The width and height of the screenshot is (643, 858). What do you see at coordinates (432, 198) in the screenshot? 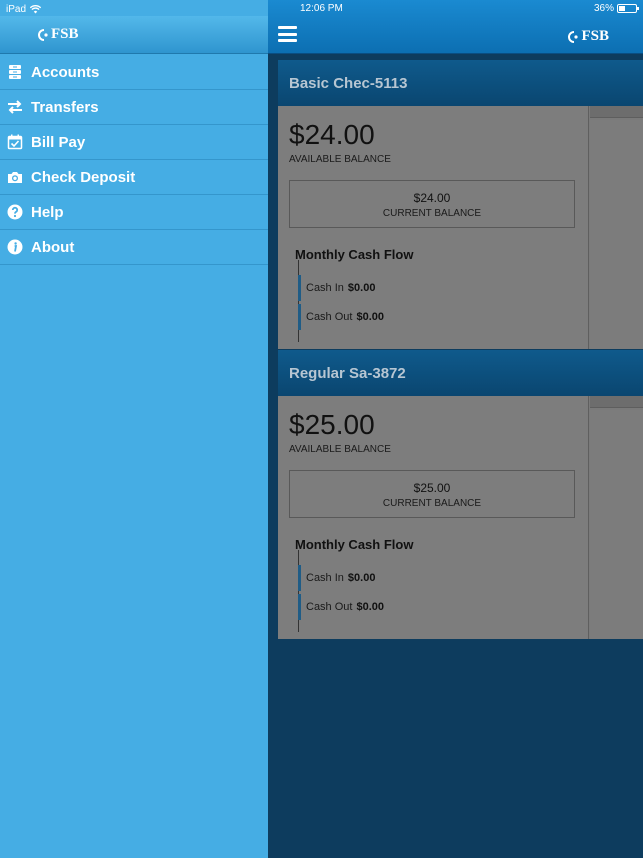
I see `current-balance: $24.00` at bounding box center [432, 198].